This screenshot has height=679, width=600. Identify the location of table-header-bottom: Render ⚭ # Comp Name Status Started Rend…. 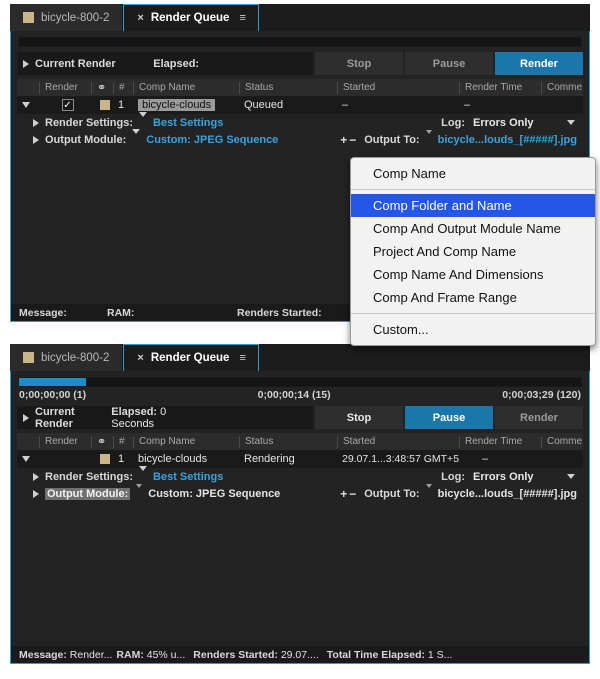
(300, 441).